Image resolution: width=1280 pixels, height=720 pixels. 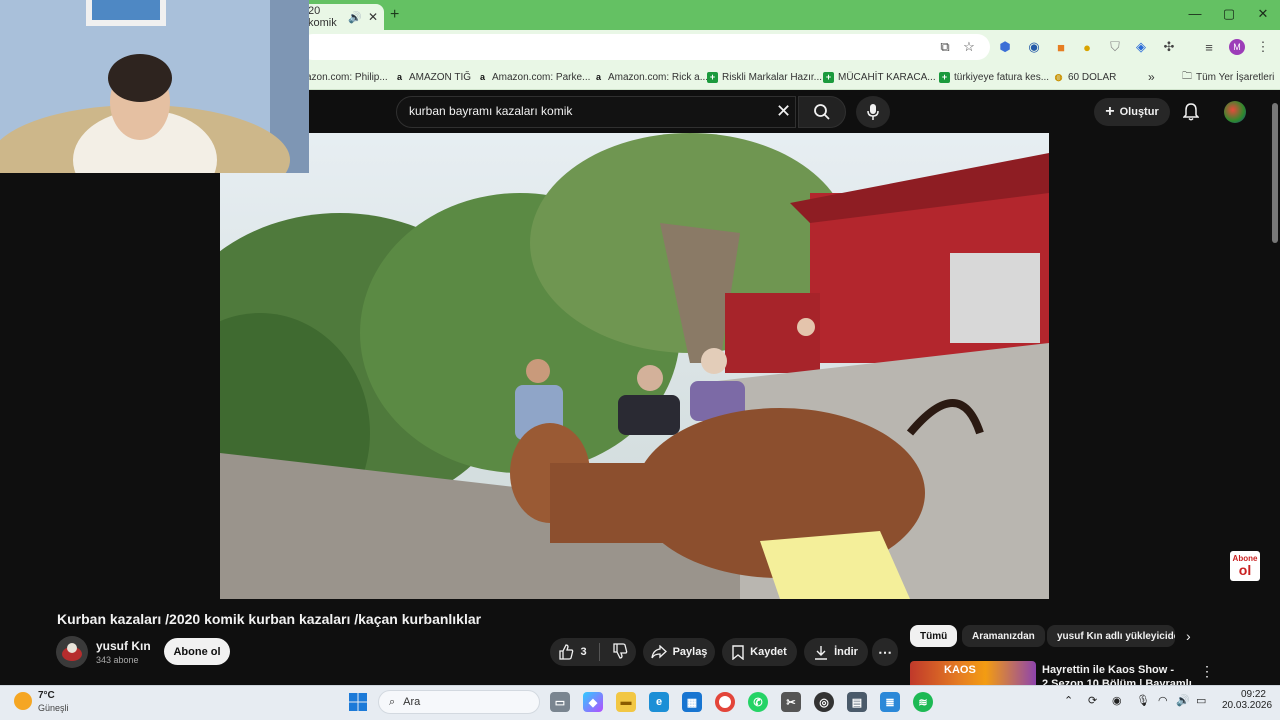 I want to click on extension-yellow-icon: ●, so click(x=1087, y=47).